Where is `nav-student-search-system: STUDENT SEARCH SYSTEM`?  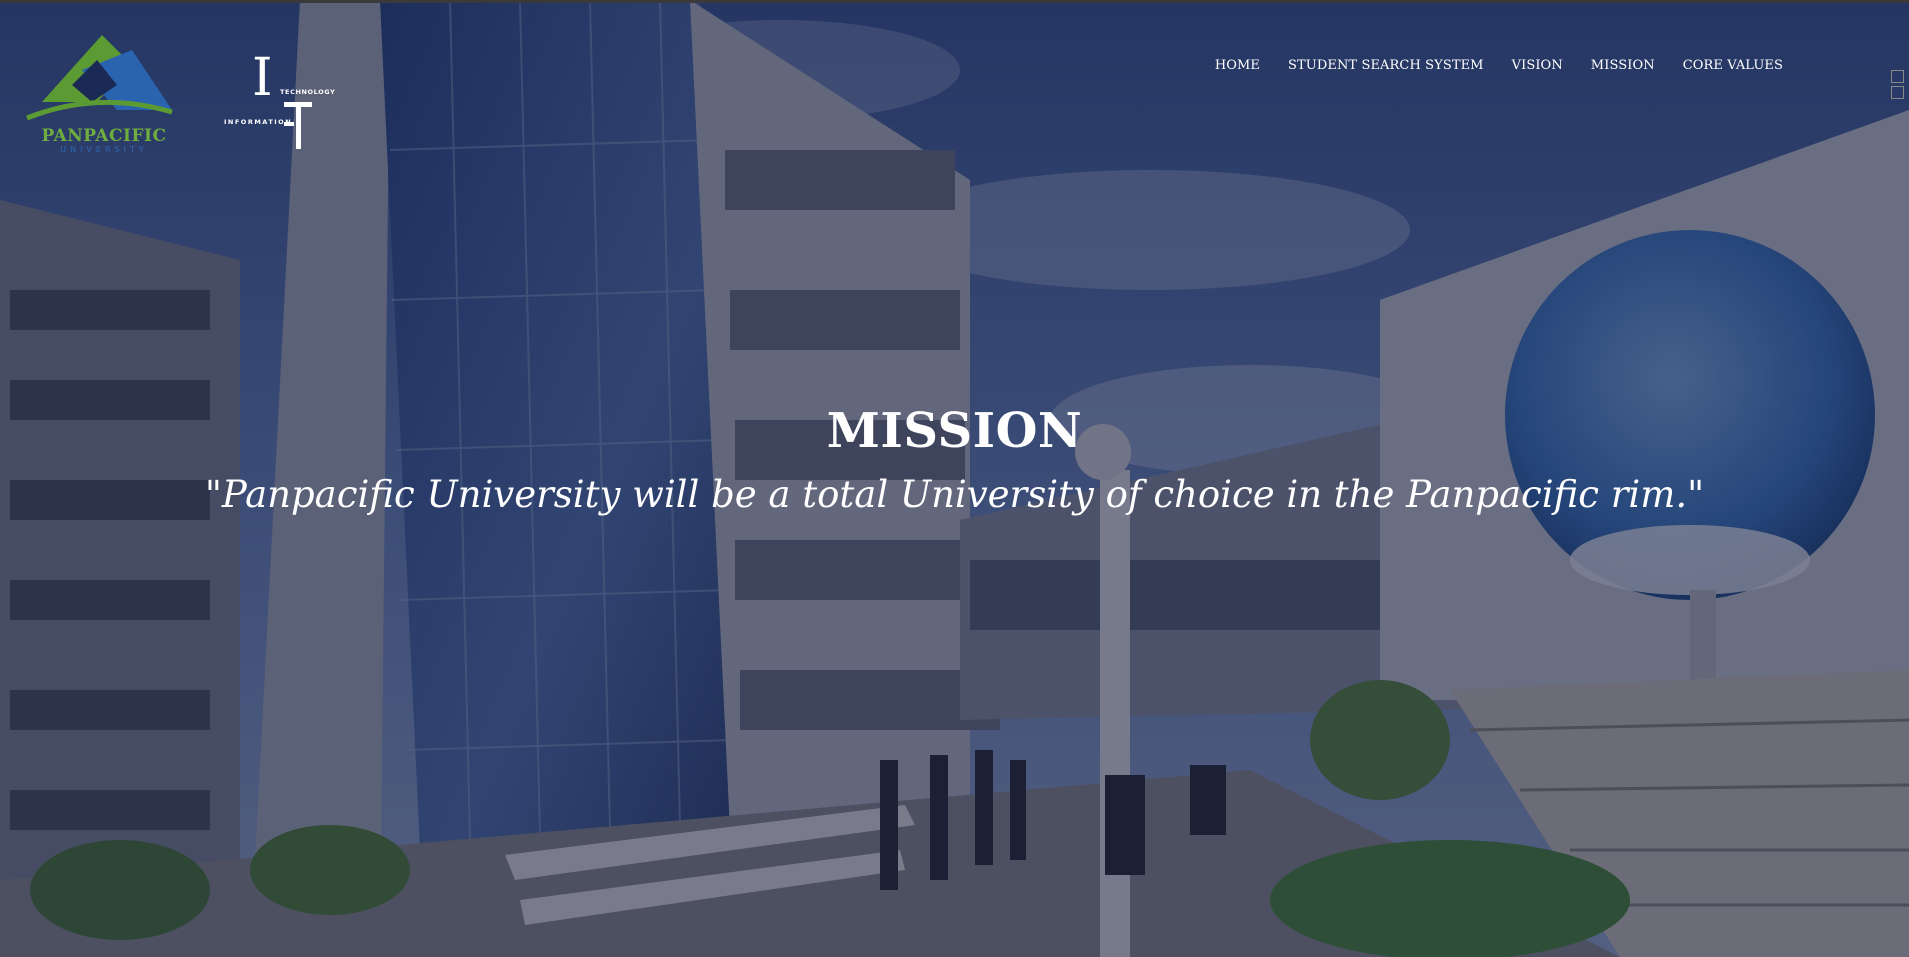
nav-student-search-system: STUDENT SEARCH SYSTEM is located at coordinates (1386, 65).